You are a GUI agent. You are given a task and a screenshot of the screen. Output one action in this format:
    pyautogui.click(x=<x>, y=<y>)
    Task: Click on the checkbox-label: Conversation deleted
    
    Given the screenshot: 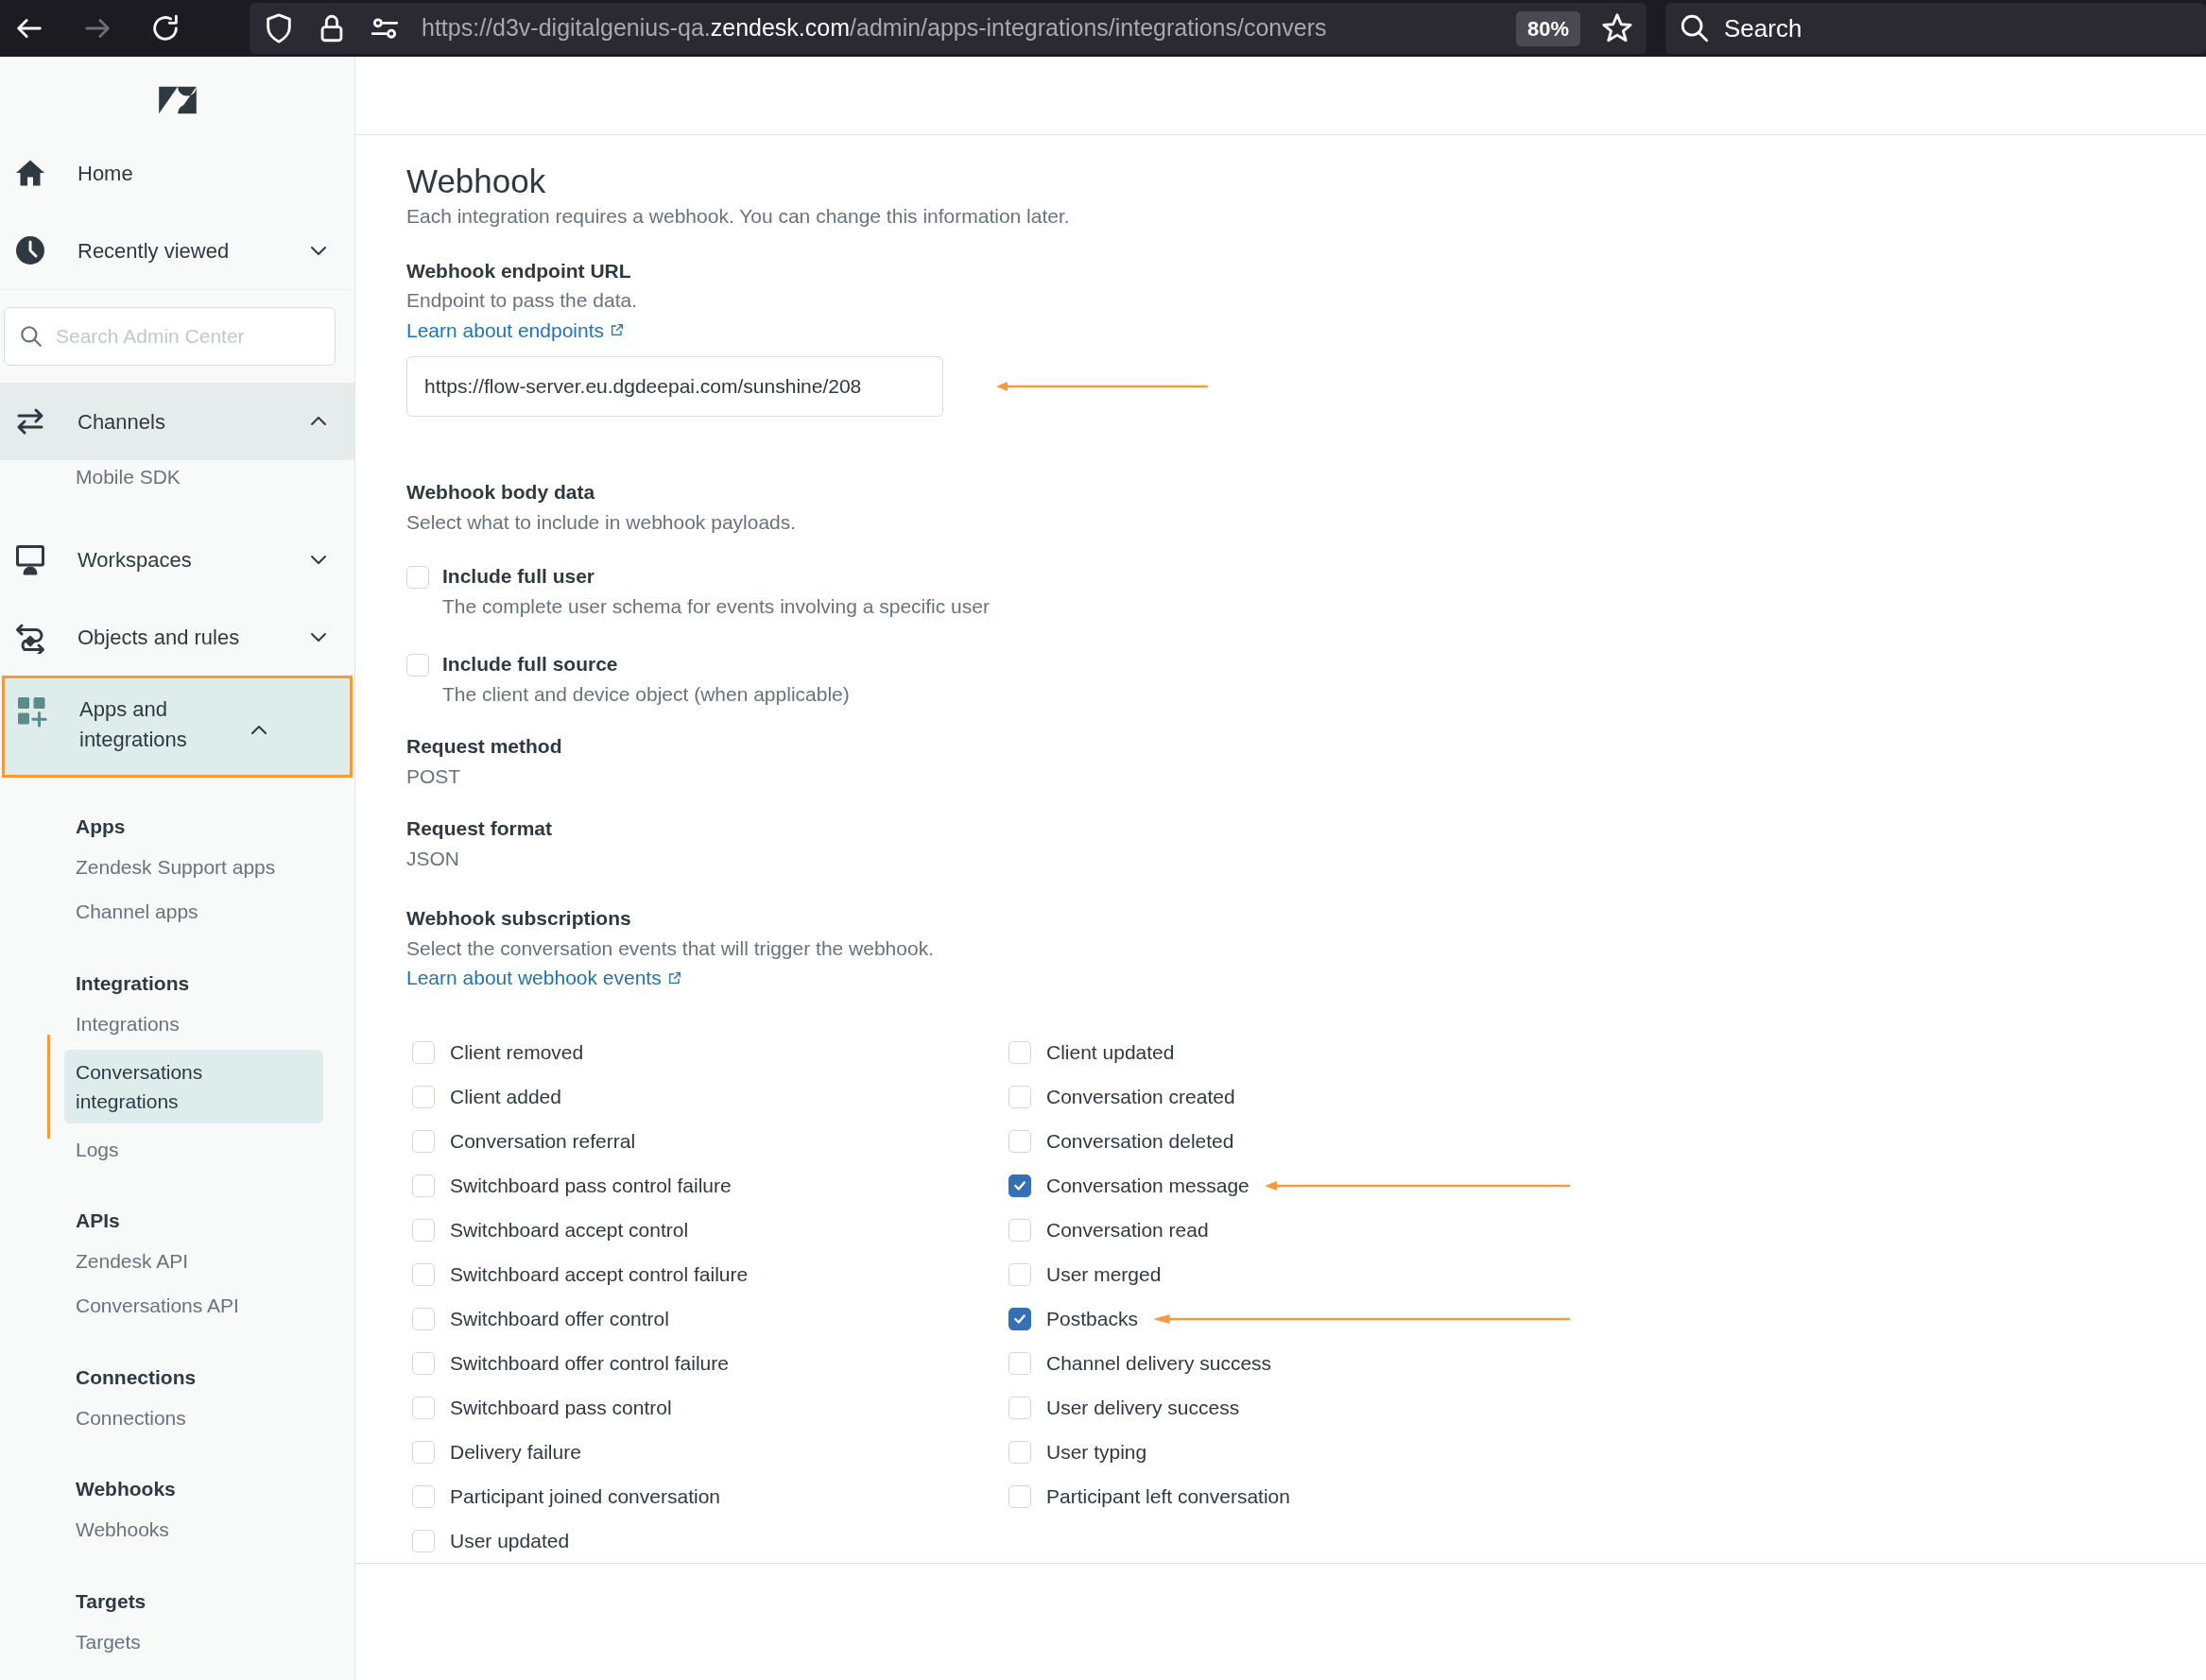 What is the action you would take?
    pyautogui.click(x=1140, y=1142)
    